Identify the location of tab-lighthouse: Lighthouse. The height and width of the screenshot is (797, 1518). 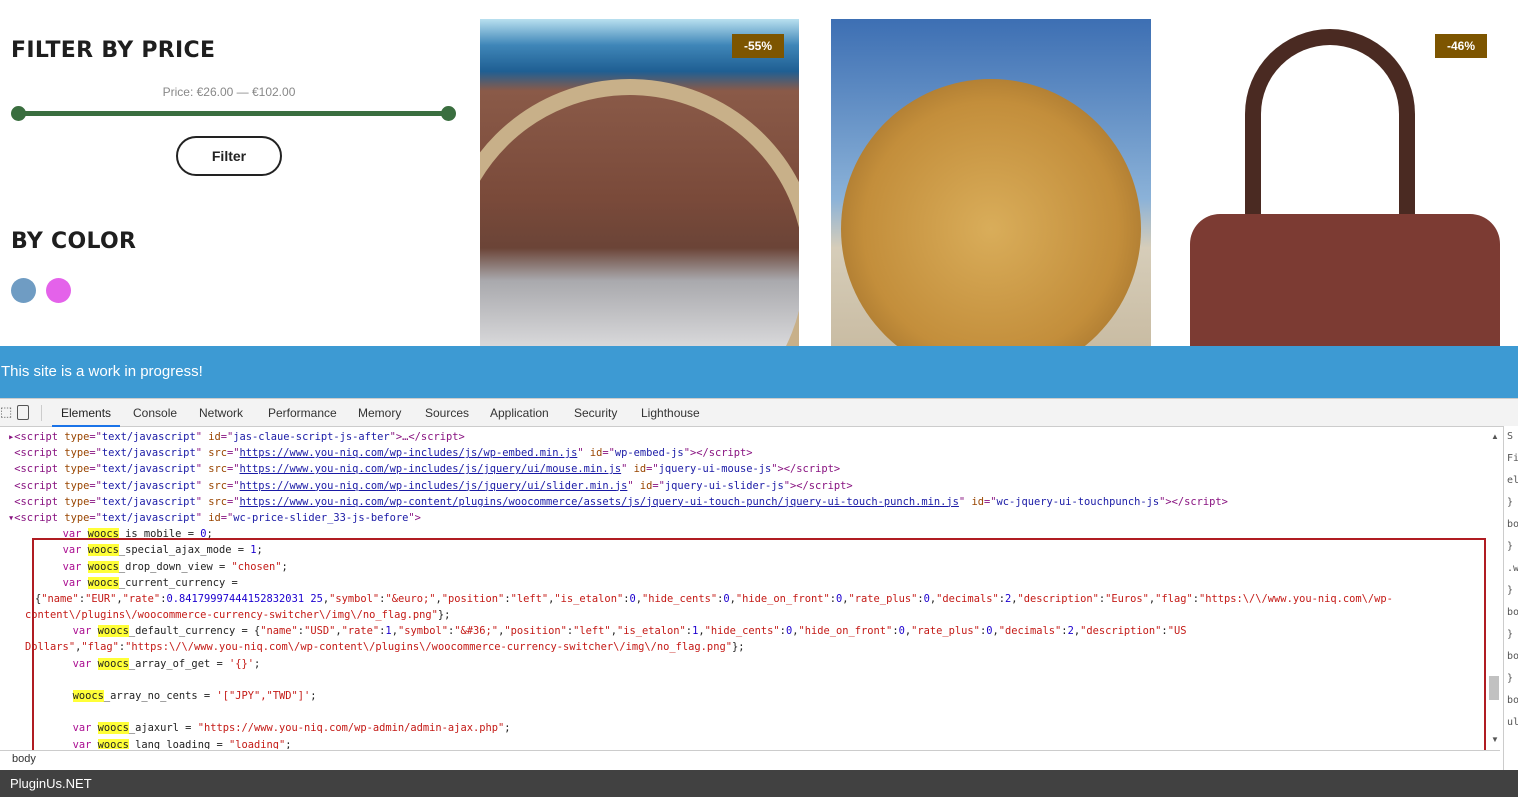
(670, 413).